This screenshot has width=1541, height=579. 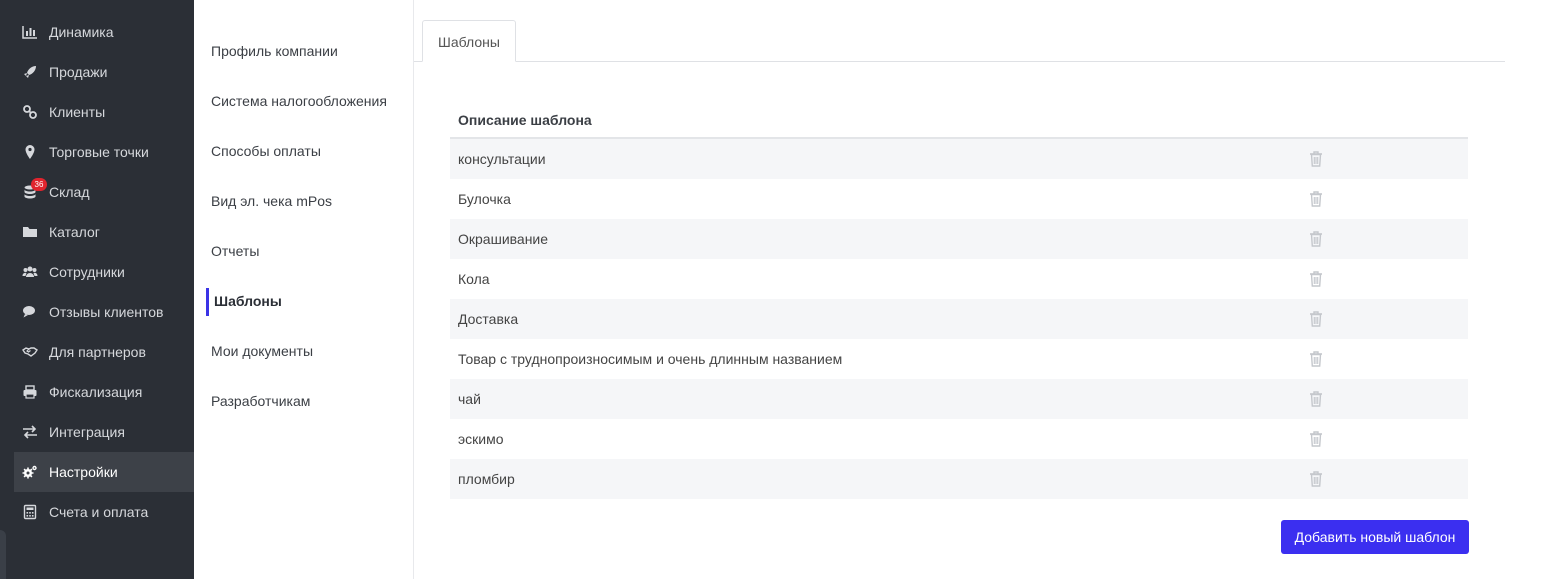 I want to click on nav-item-label: Фискализация, so click(x=96, y=392).